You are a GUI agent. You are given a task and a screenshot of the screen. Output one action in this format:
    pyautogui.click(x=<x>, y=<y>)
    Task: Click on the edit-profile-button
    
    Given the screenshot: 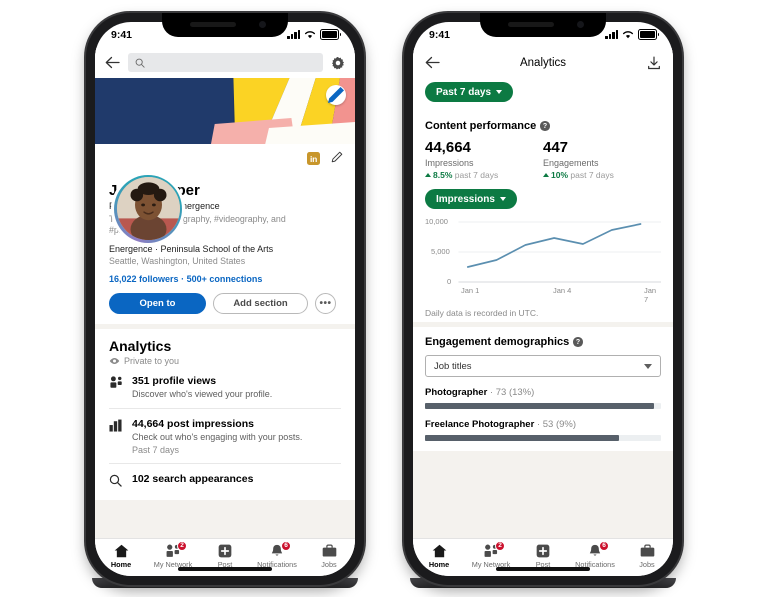 What is the action you would take?
    pyautogui.click(x=337, y=159)
    